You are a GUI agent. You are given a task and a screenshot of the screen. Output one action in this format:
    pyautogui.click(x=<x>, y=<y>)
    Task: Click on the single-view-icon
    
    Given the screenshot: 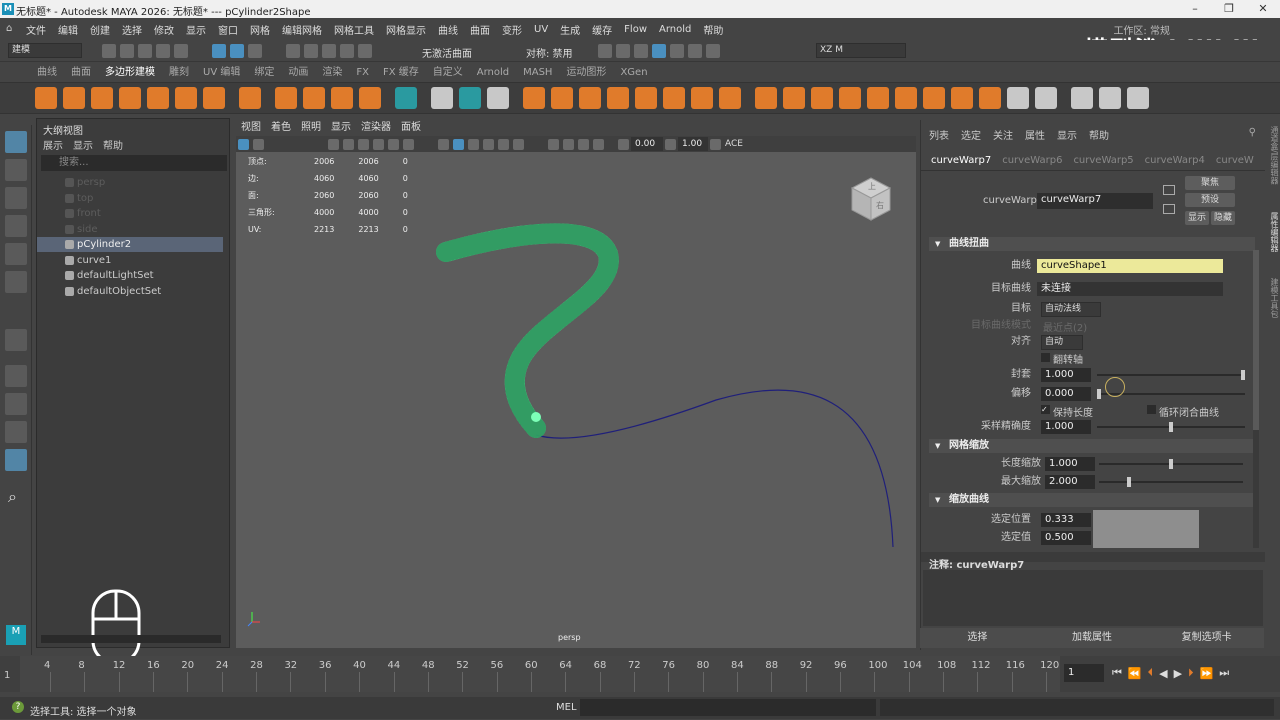 What is the action you would take?
    pyautogui.click(x=16, y=376)
    